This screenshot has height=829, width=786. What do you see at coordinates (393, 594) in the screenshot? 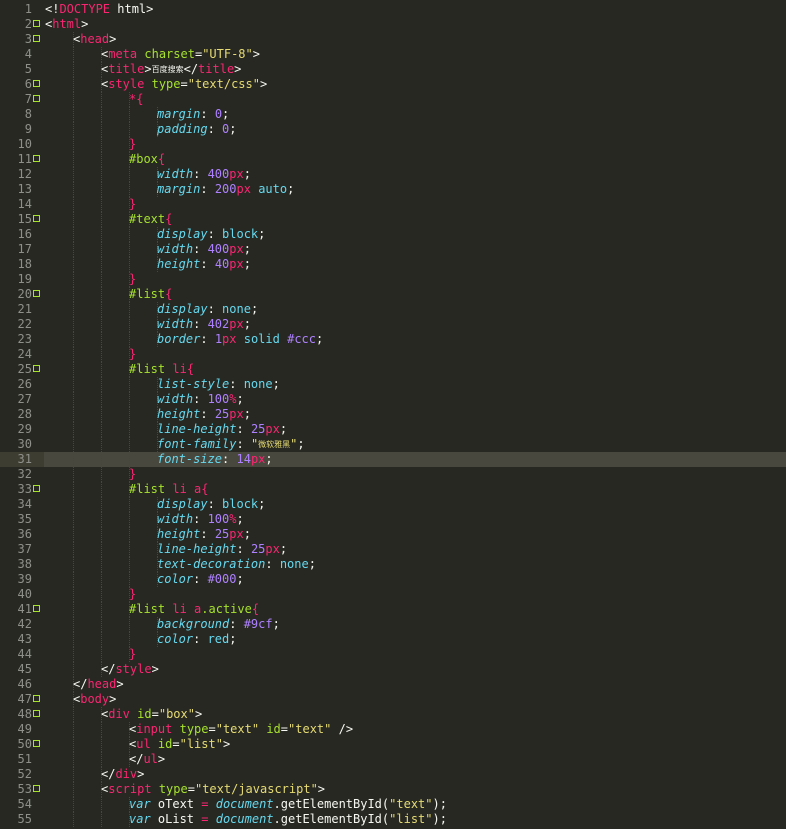
I see `code-line: 40}` at bounding box center [393, 594].